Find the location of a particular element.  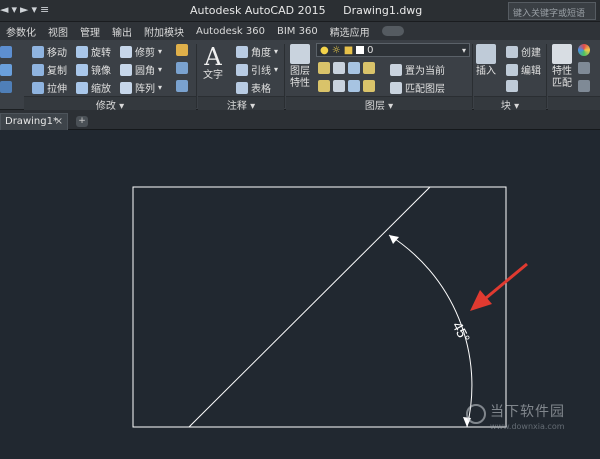

tab-parametric: 参数化 is located at coordinates (21, 31).